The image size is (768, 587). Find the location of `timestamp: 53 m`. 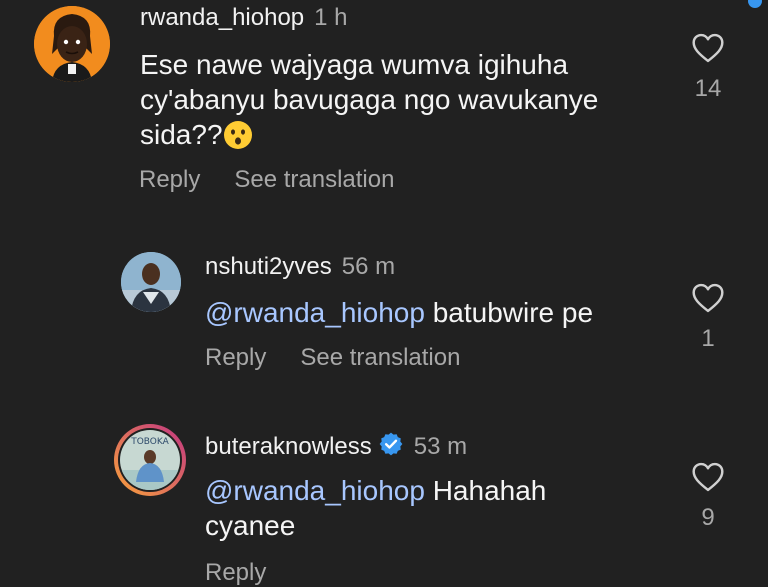

timestamp: 53 m is located at coordinates (440, 446).